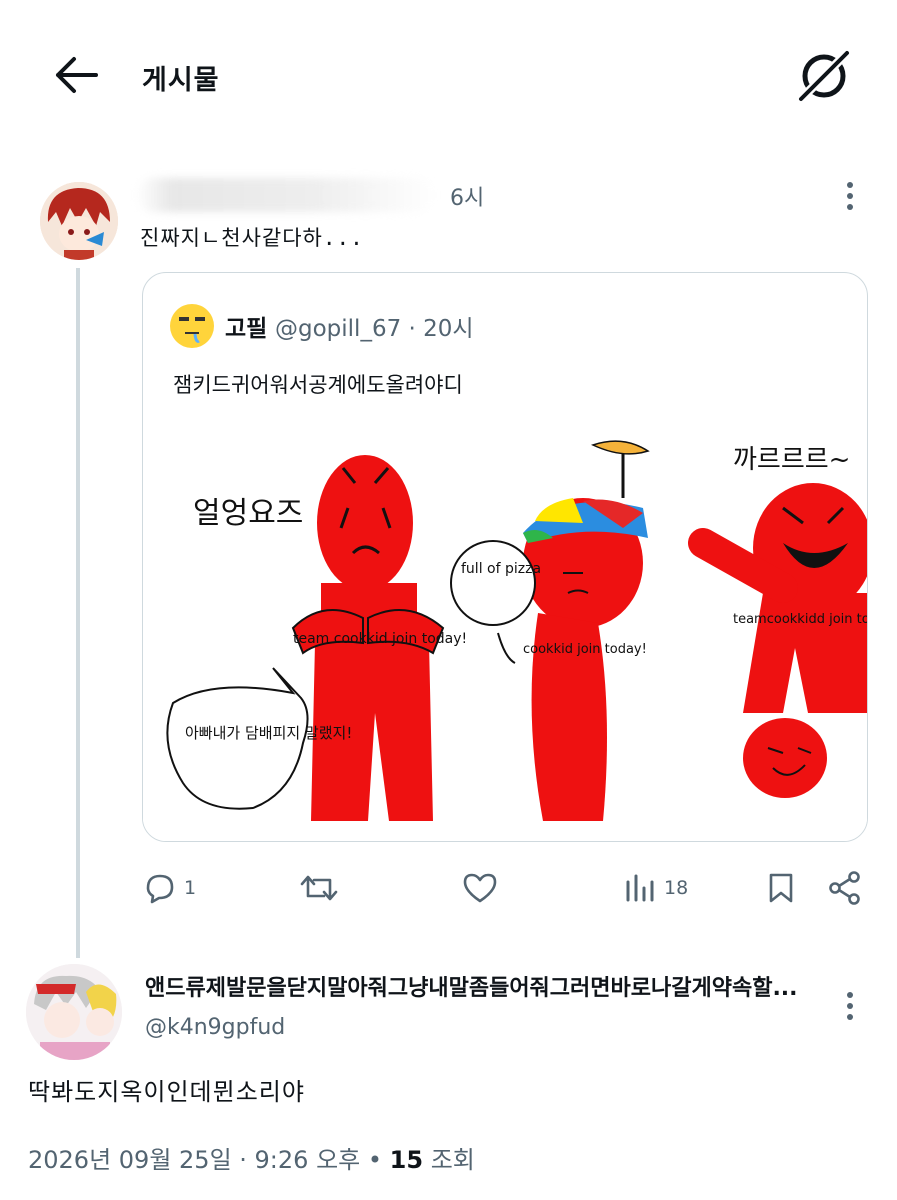 The width and height of the screenshot is (897, 1200). I want to click on reply-count: 1, so click(190, 888).